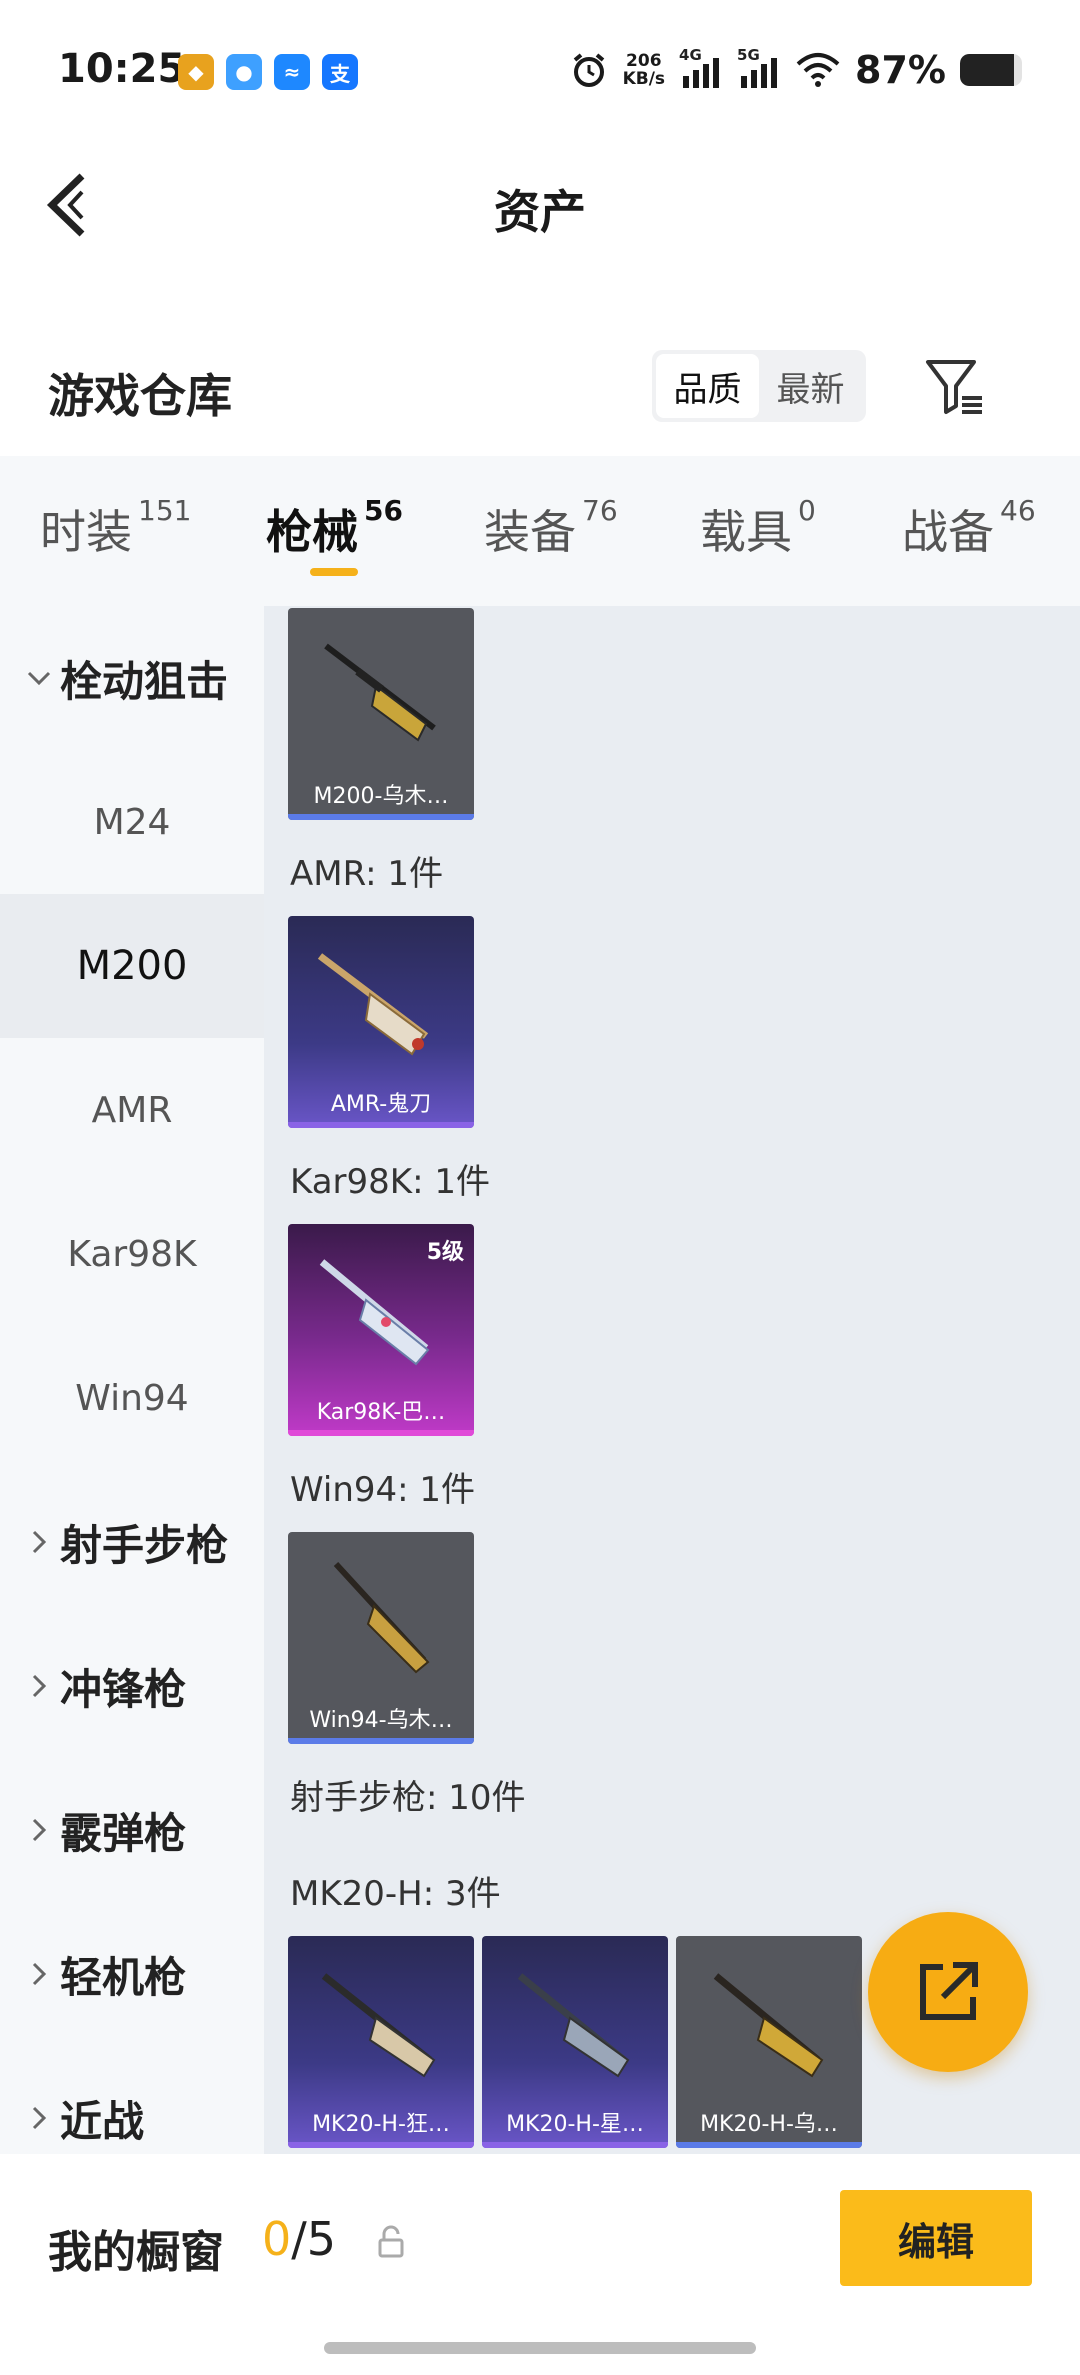 This screenshot has width=1080, height=2375. I want to click on battery-icon, so click(991, 70).